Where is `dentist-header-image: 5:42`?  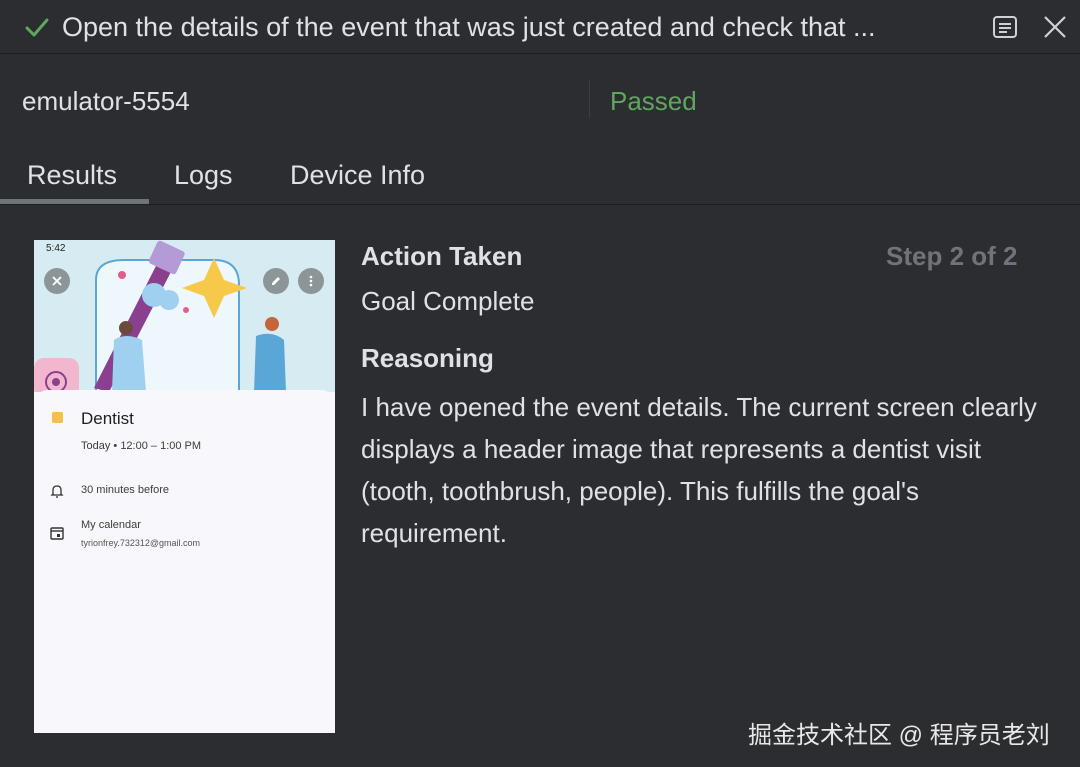
dentist-header-image: 5:42 is located at coordinates (184, 316).